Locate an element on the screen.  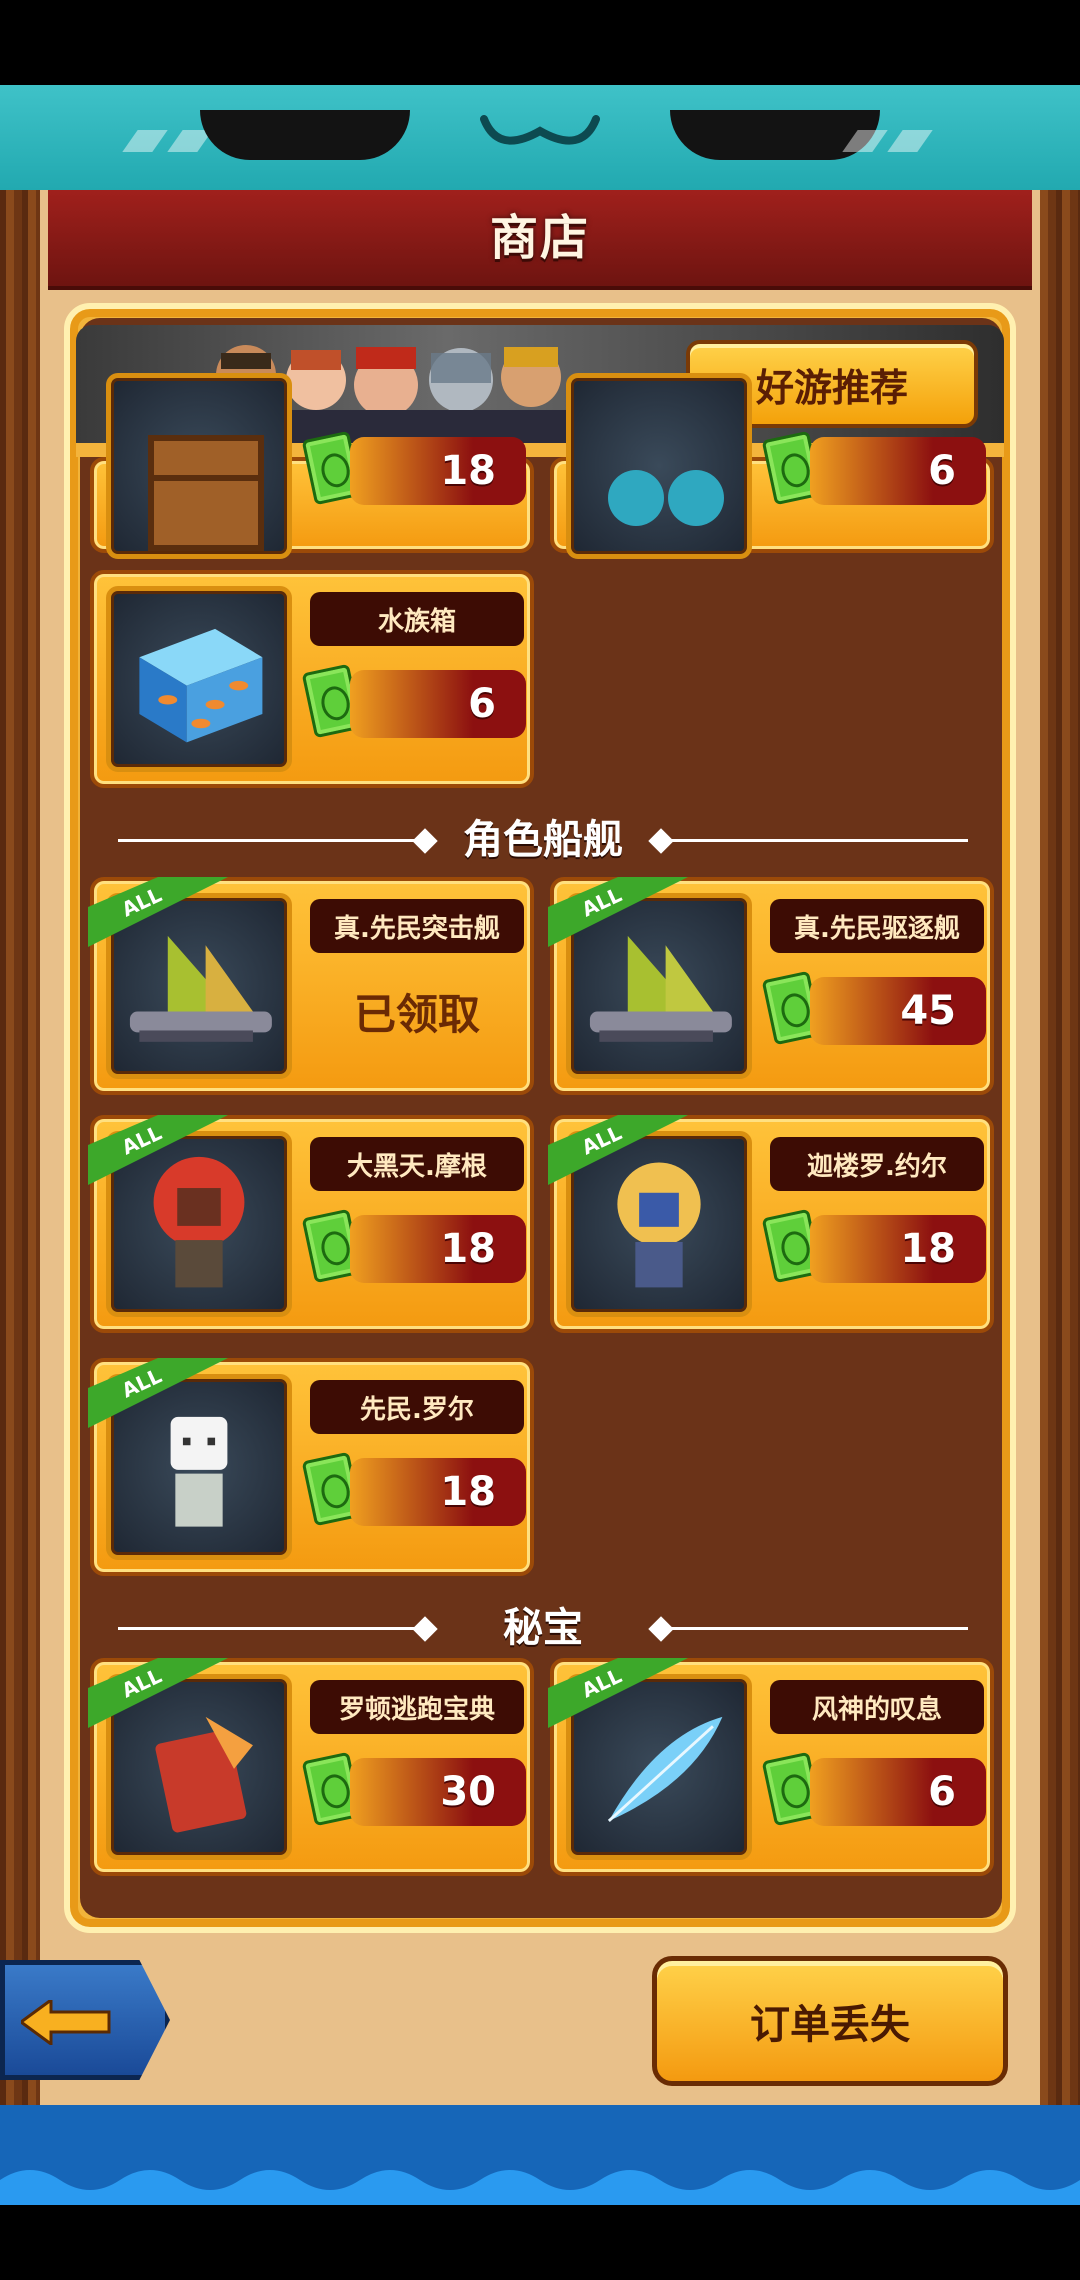
item-card: 6 is located at coordinates (772, 466).